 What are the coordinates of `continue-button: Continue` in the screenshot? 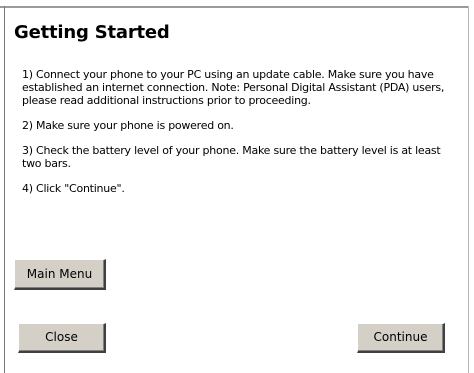 It's located at (401, 338).